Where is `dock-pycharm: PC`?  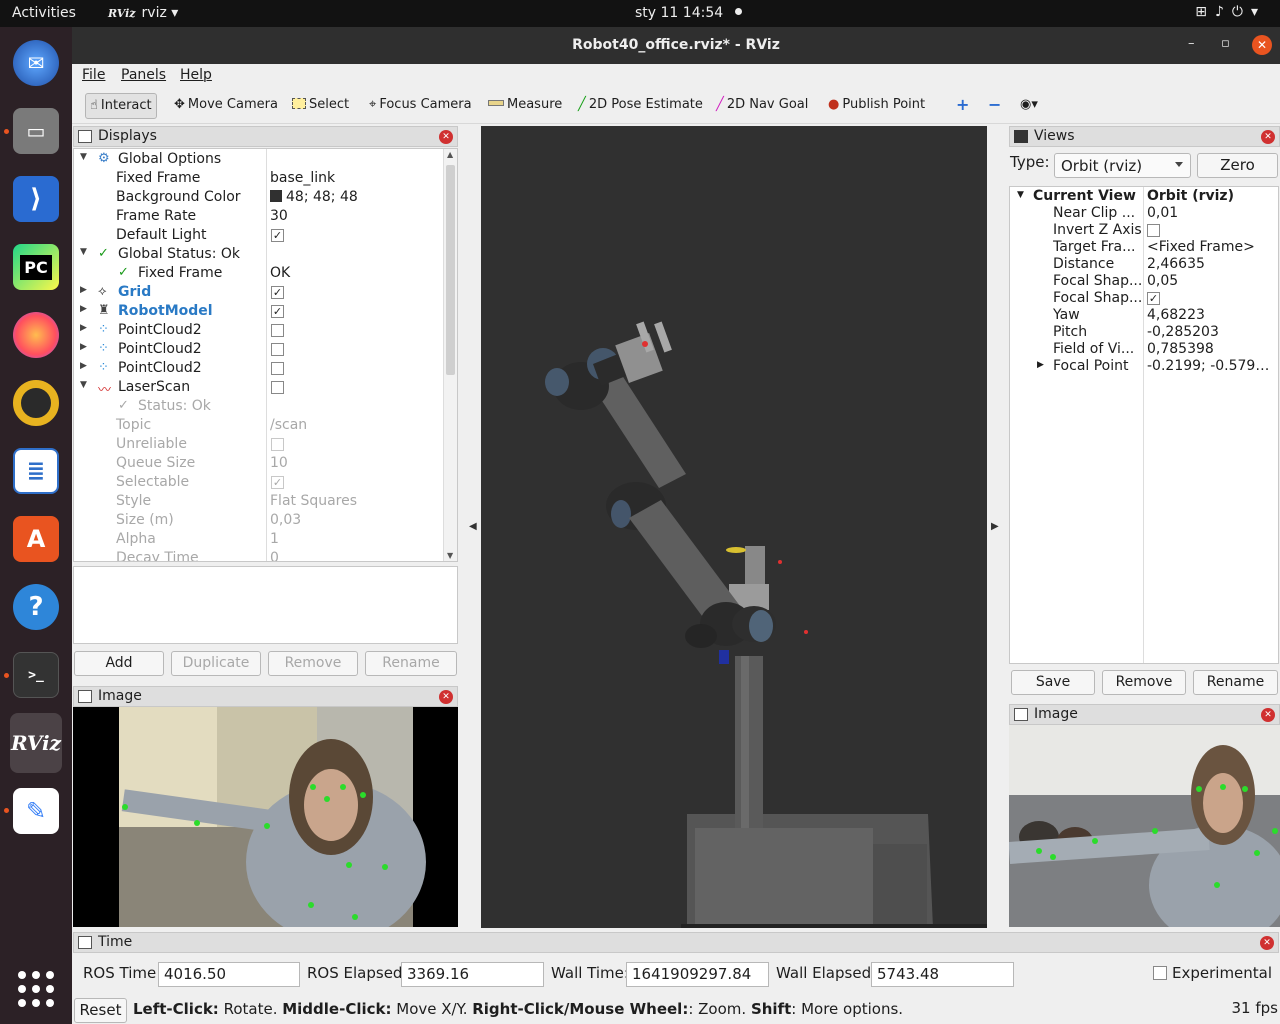
dock-pycharm: PC is located at coordinates (36, 267).